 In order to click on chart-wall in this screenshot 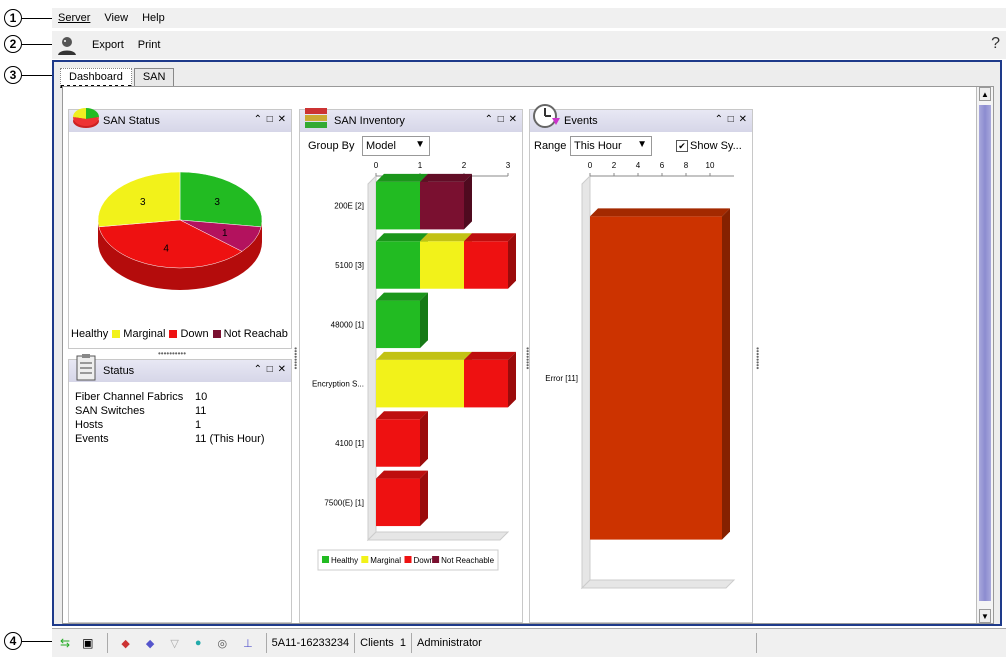, I will do `click(372, 358)`.